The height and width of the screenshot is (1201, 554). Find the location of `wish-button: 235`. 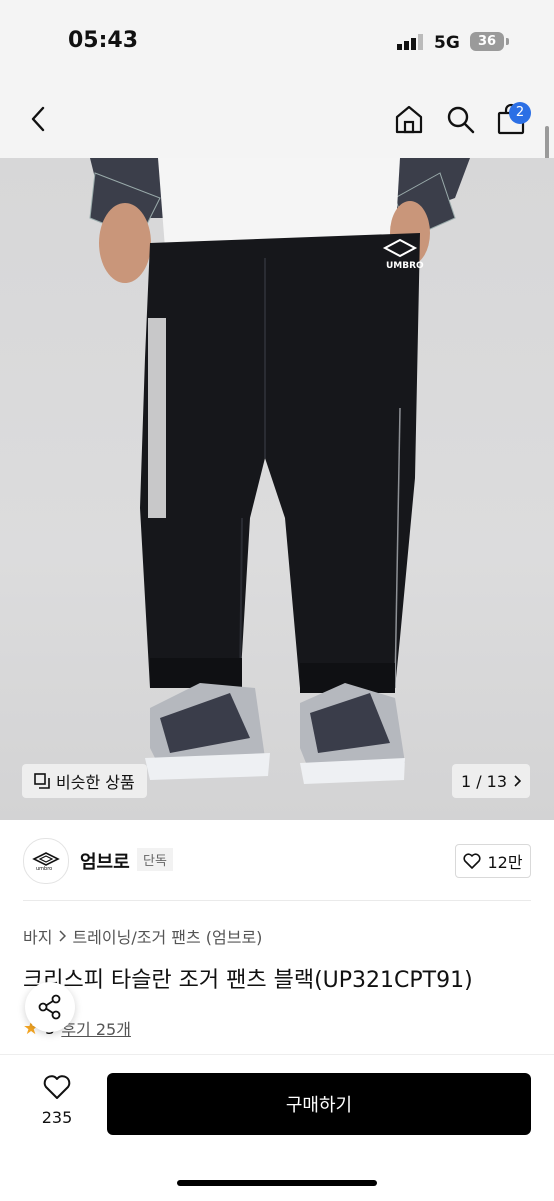

wish-button: 235 is located at coordinates (57, 1104).